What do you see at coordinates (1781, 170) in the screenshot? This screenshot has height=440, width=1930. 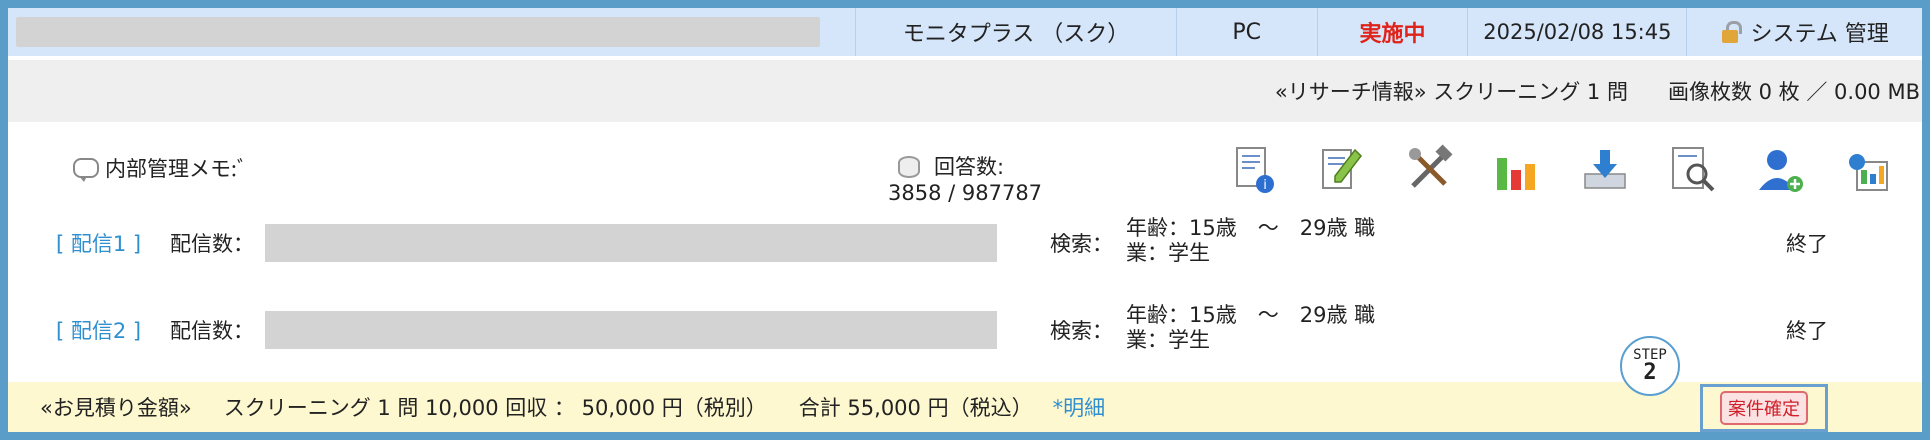 I see `add-user-icon` at bounding box center [1781, 170].